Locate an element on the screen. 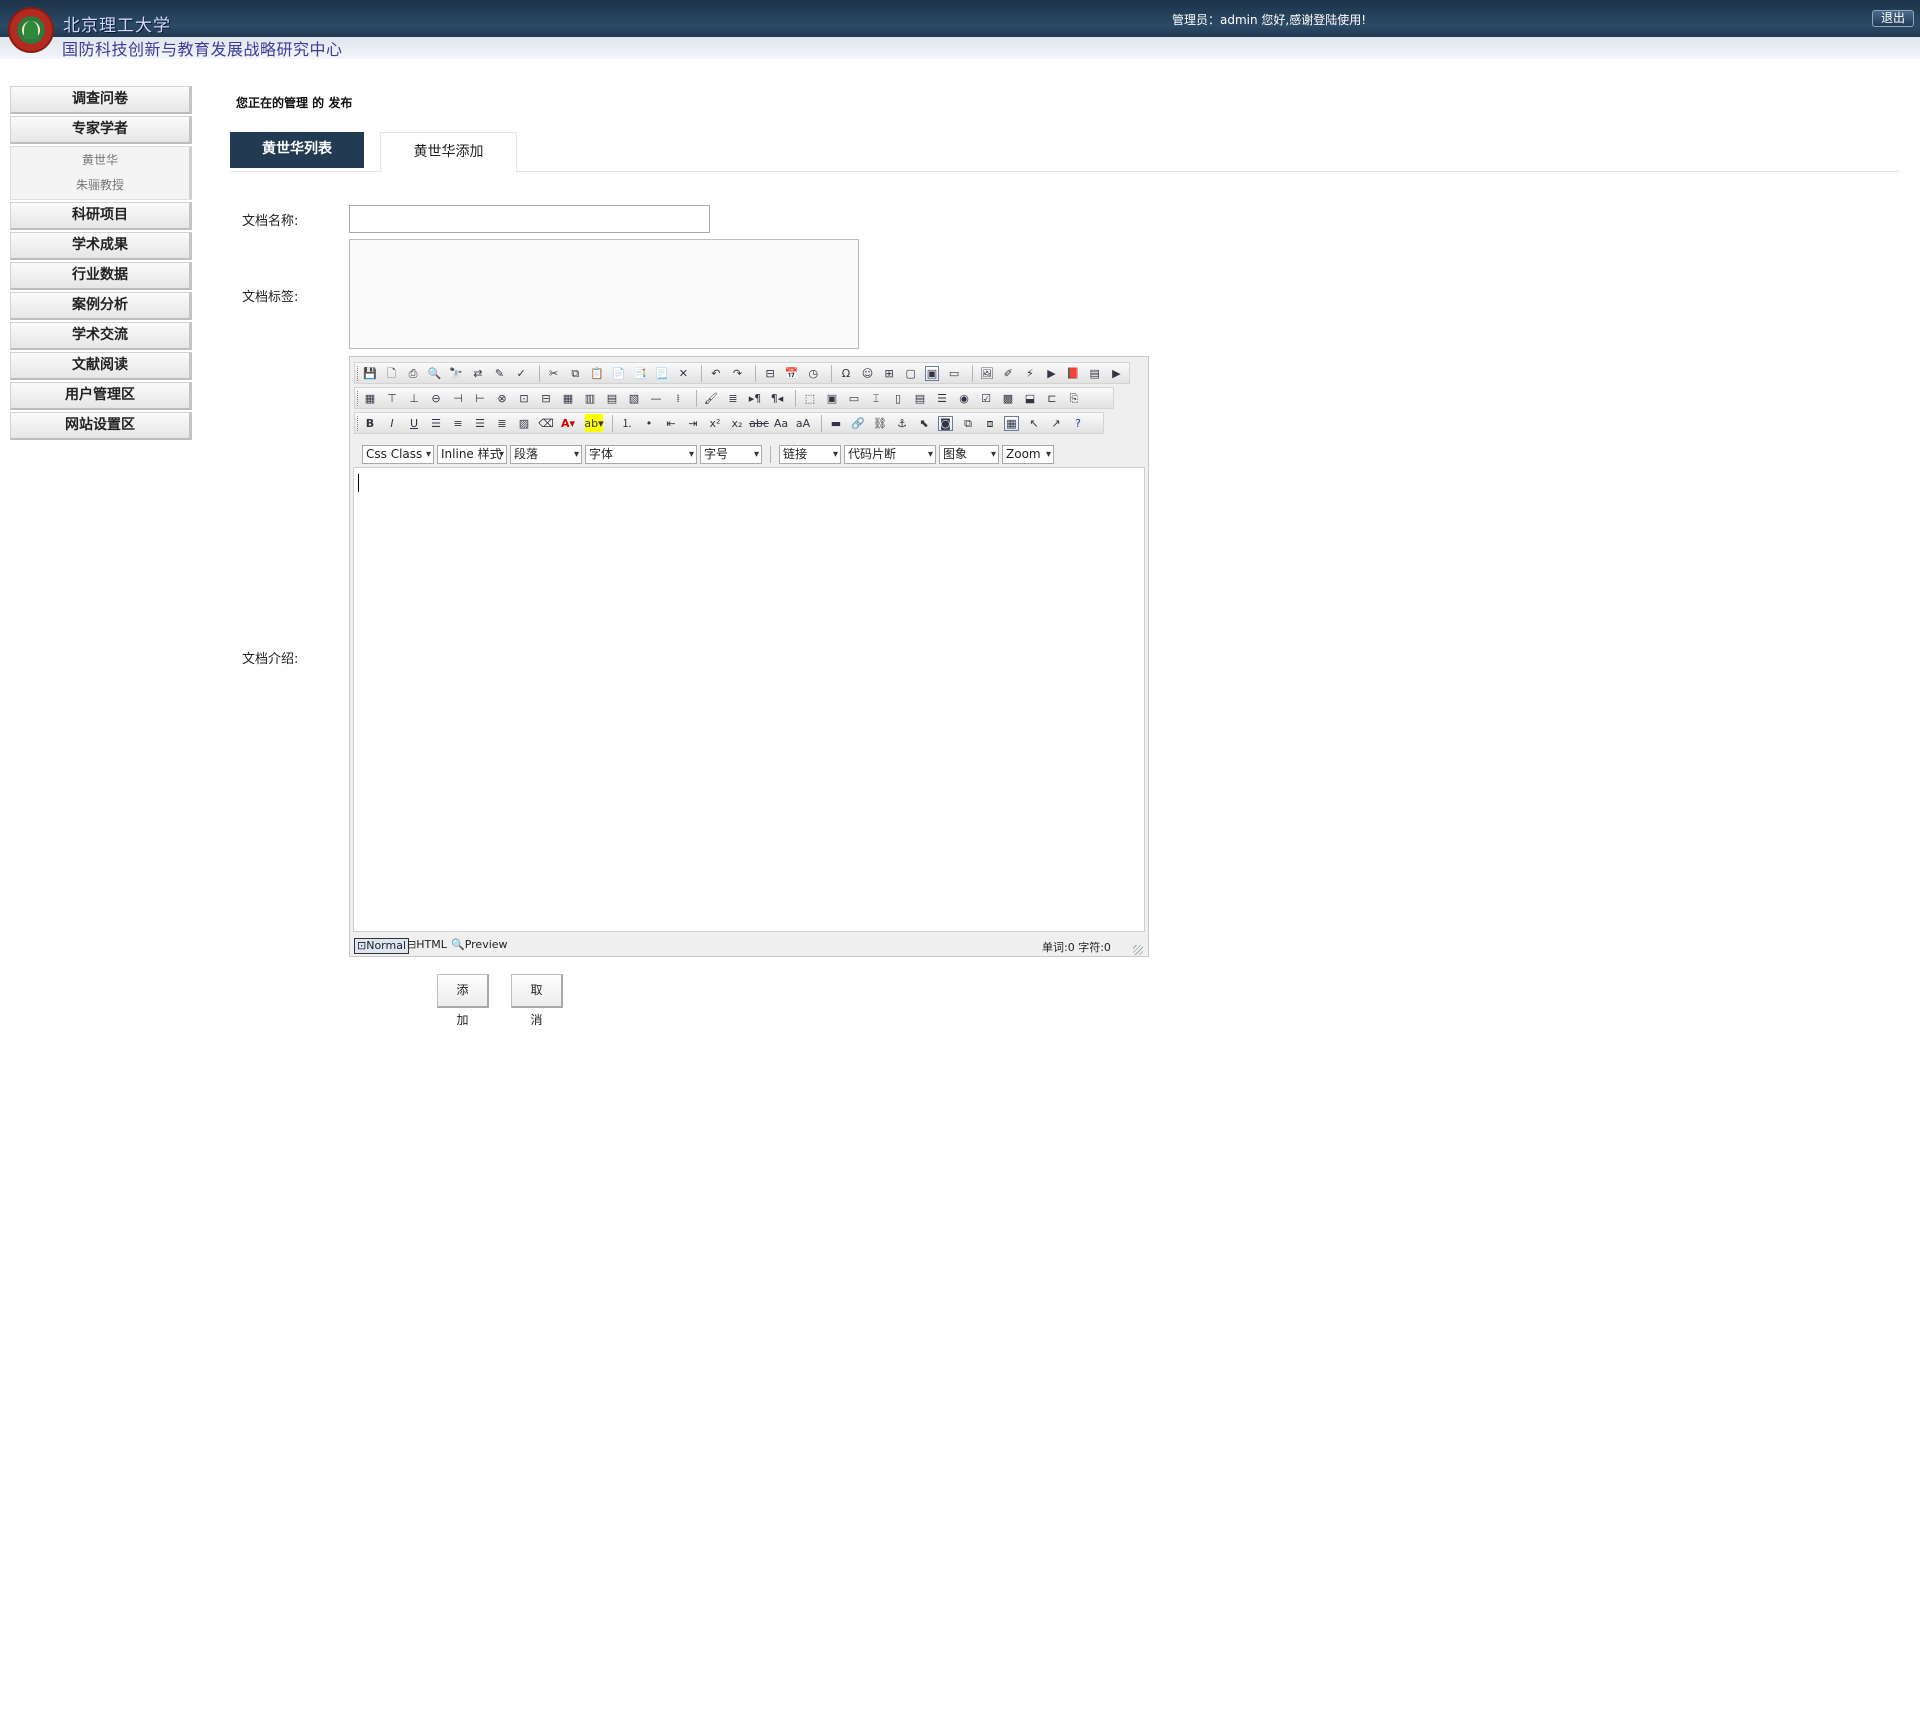 The width and height of the screenshot is (1920, 1727). sidebar-item-literature: 文献阅读 is located at coordinates (101, 366).